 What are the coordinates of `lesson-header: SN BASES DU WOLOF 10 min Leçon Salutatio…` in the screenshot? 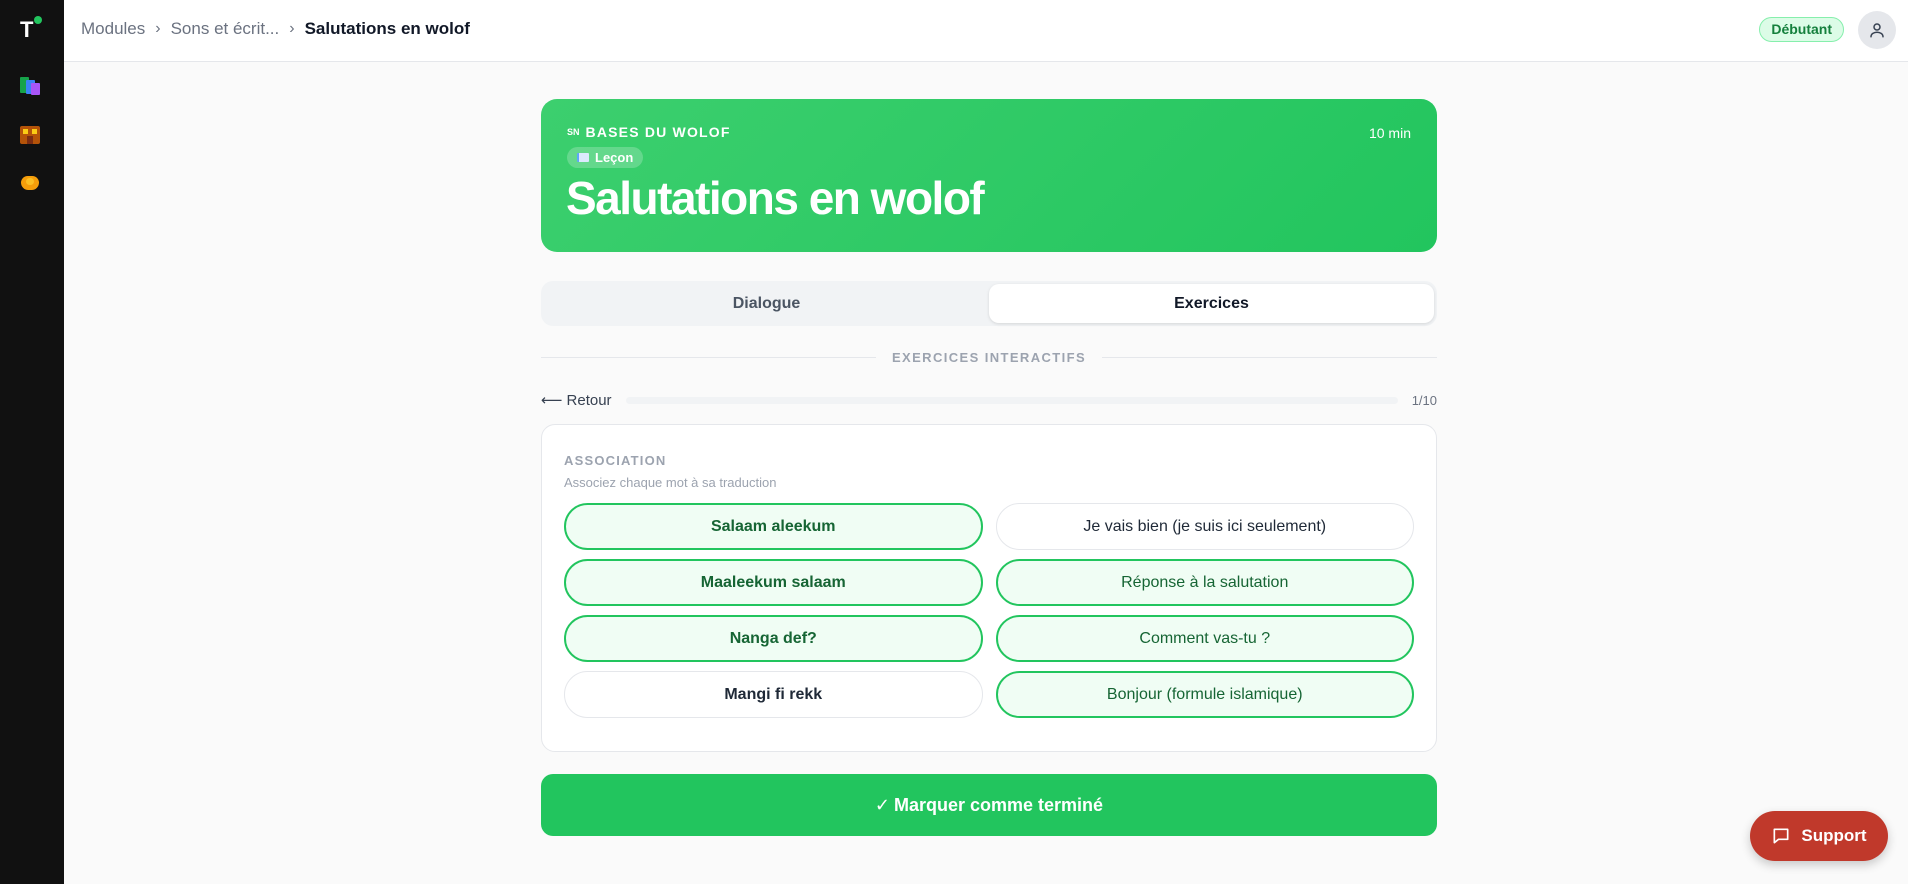 It's located at (989, 175).